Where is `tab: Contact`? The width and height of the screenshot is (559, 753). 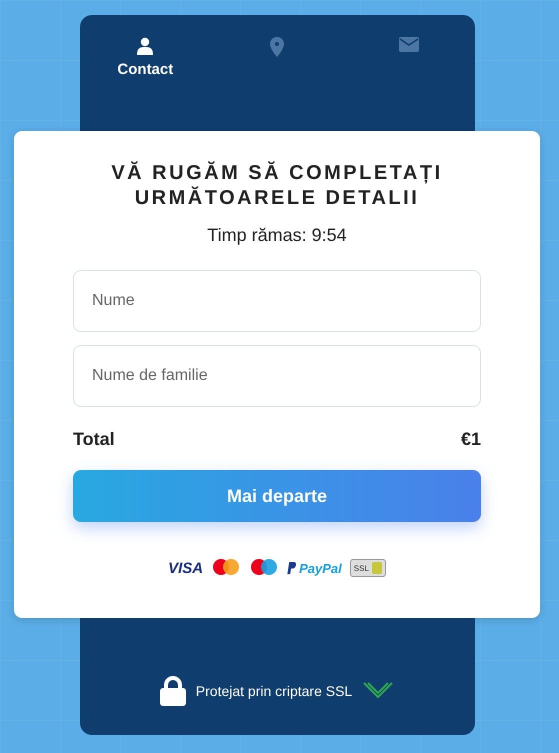
tab: Contact is located at coordinates (146, 57).